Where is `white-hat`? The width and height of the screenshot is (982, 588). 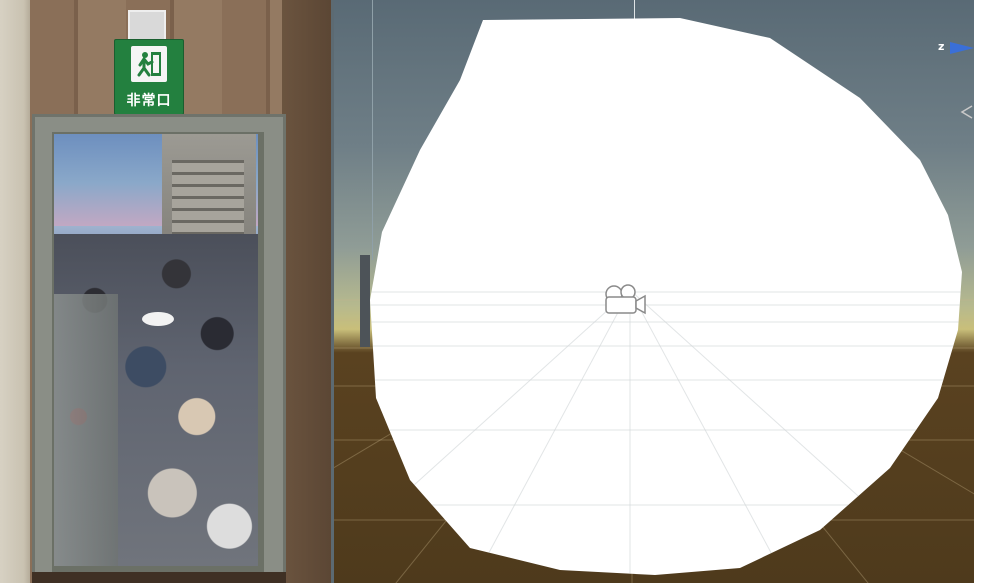
white-hat is located at coordinates (158, 319).